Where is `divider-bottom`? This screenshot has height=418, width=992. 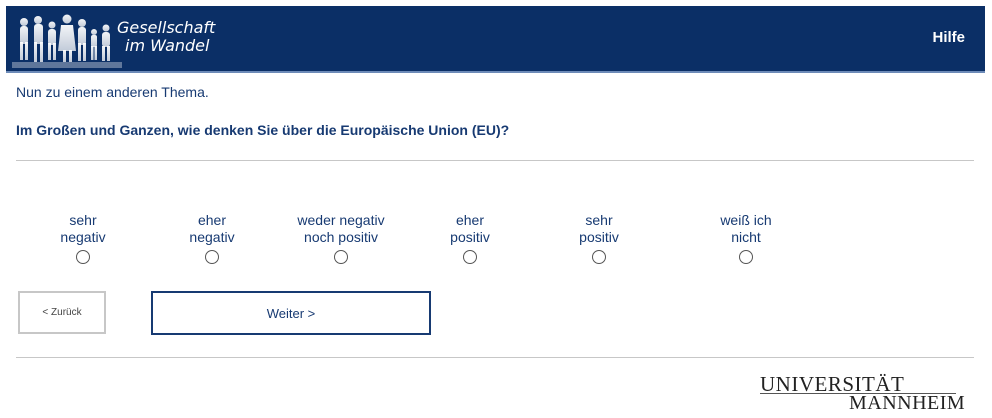
divider-bottom is located at coordinates (495, 357).